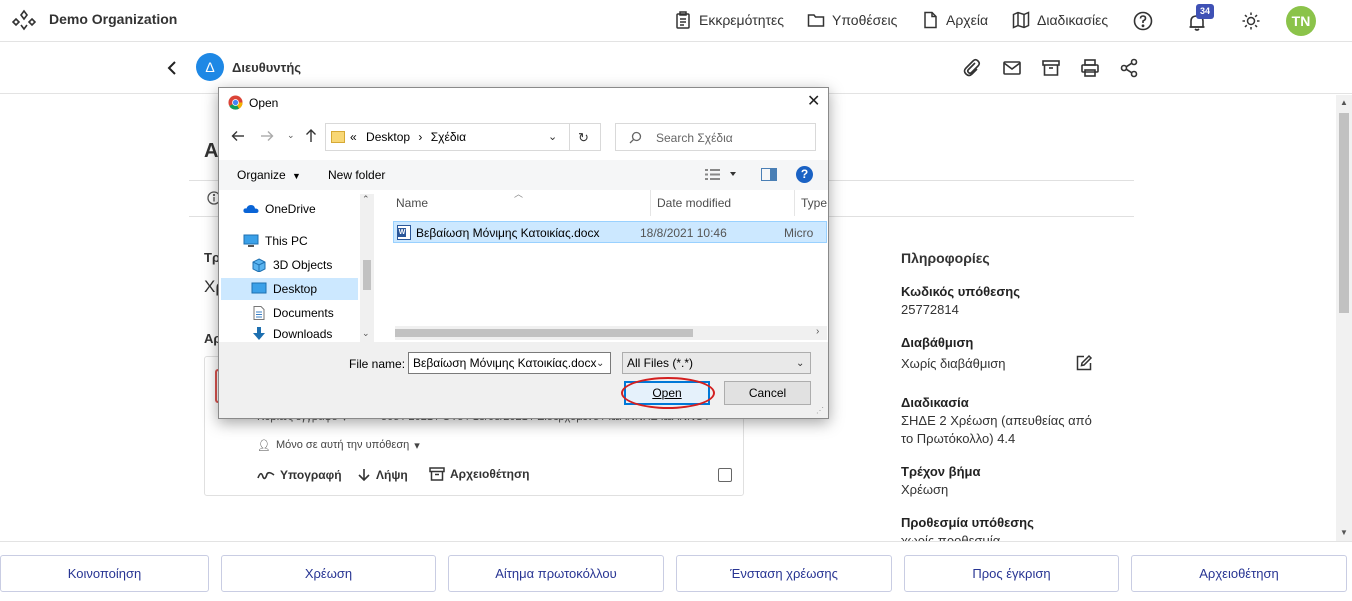 The height and width of the screenshot is (601, 1352). What do you see at coordinates (600, 363) in the screenshot?
I see `file-name-dropdown-chevron-icon: ⌄` at bounding box center [600, 363].